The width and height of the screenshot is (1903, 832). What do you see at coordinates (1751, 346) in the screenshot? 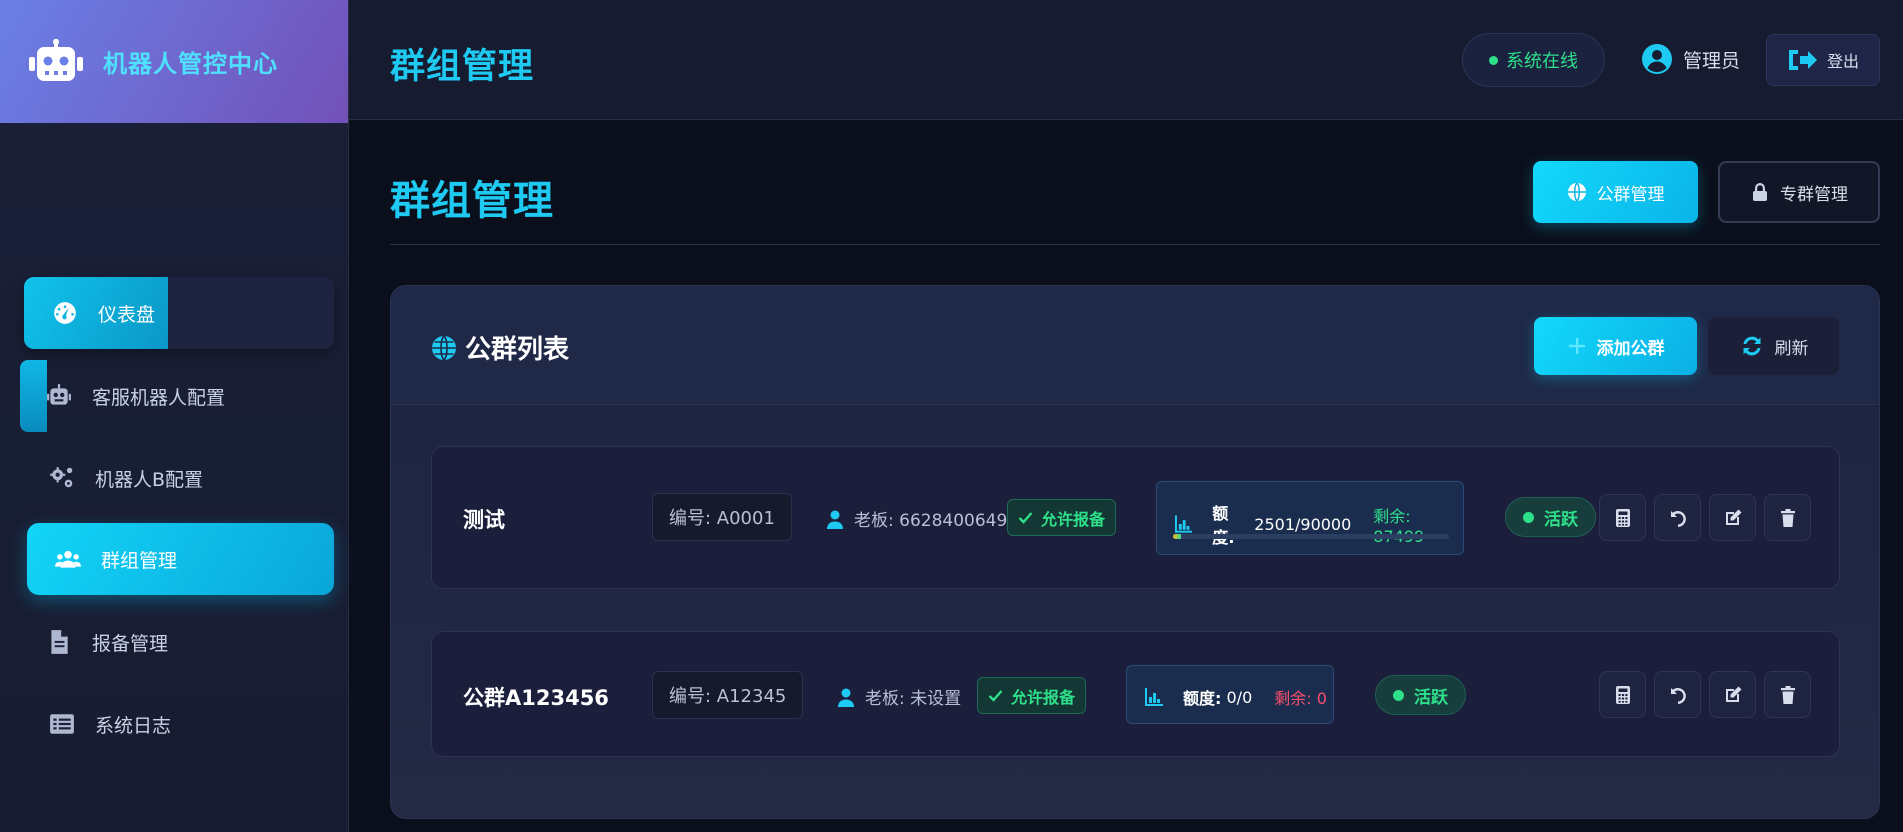
I see `refresh-icon` at bounding box center [1751, 346].